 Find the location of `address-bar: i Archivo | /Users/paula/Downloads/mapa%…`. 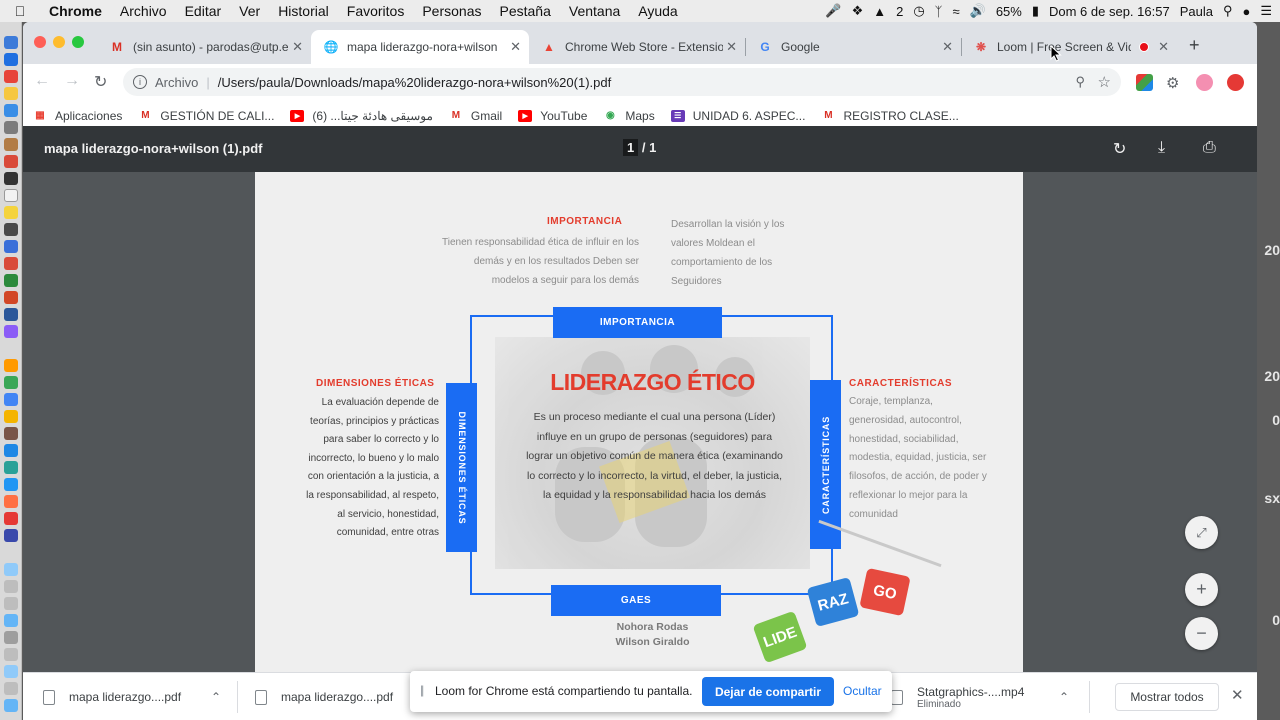

address-bar: i Archivo | /Users/paula/Downloads/mapa%… is located at coordinates (622, 82).